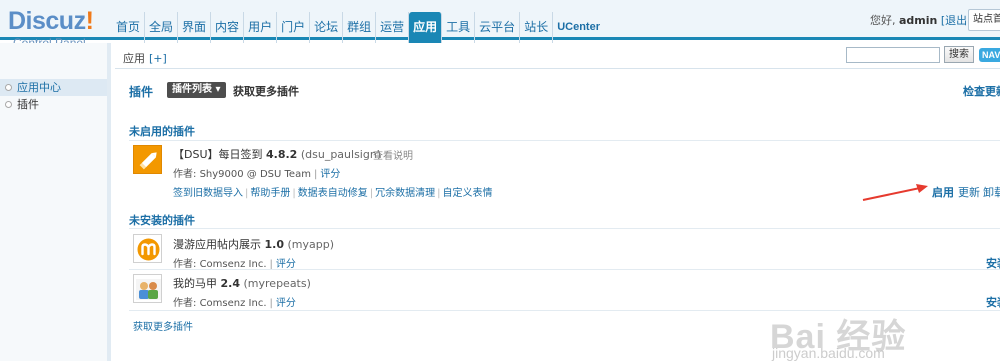 This screenshot has width=1000, height=361. What do you see at coordinates (208, 193) in the screenshot?
I see `link-import-old-data: 签到旧数据导入` at bounding box center [208, 193].